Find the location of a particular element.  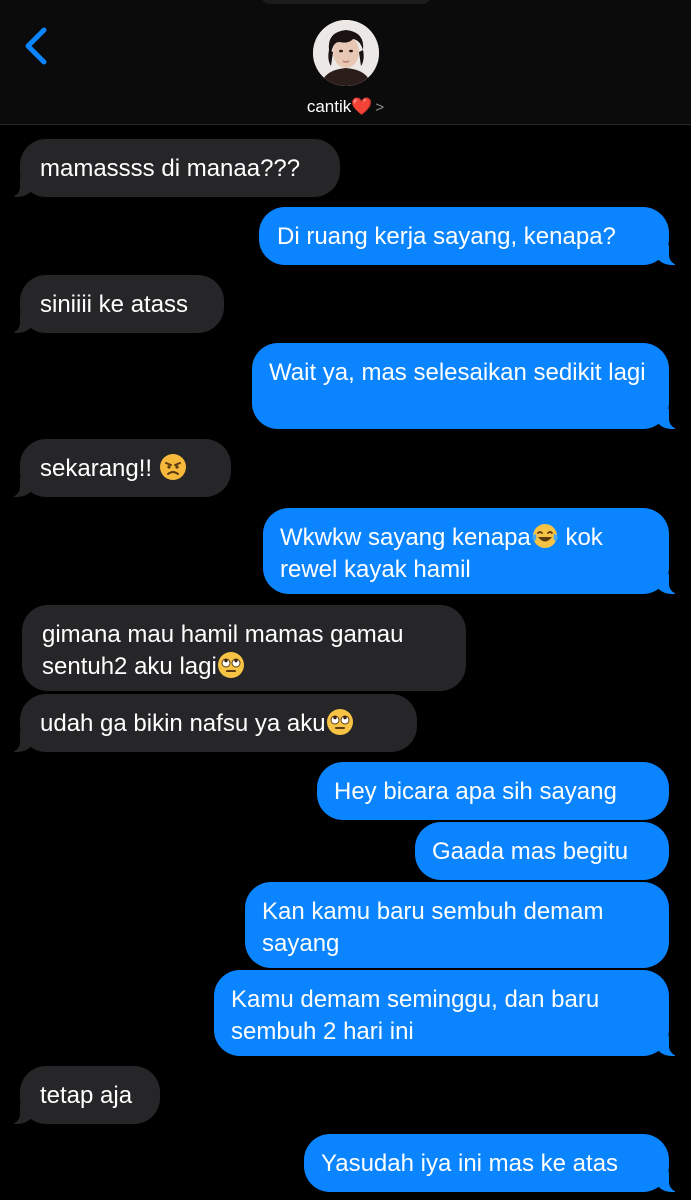

message-text: Hey bicara apa sih sayang is located at coordinates (475, 791).